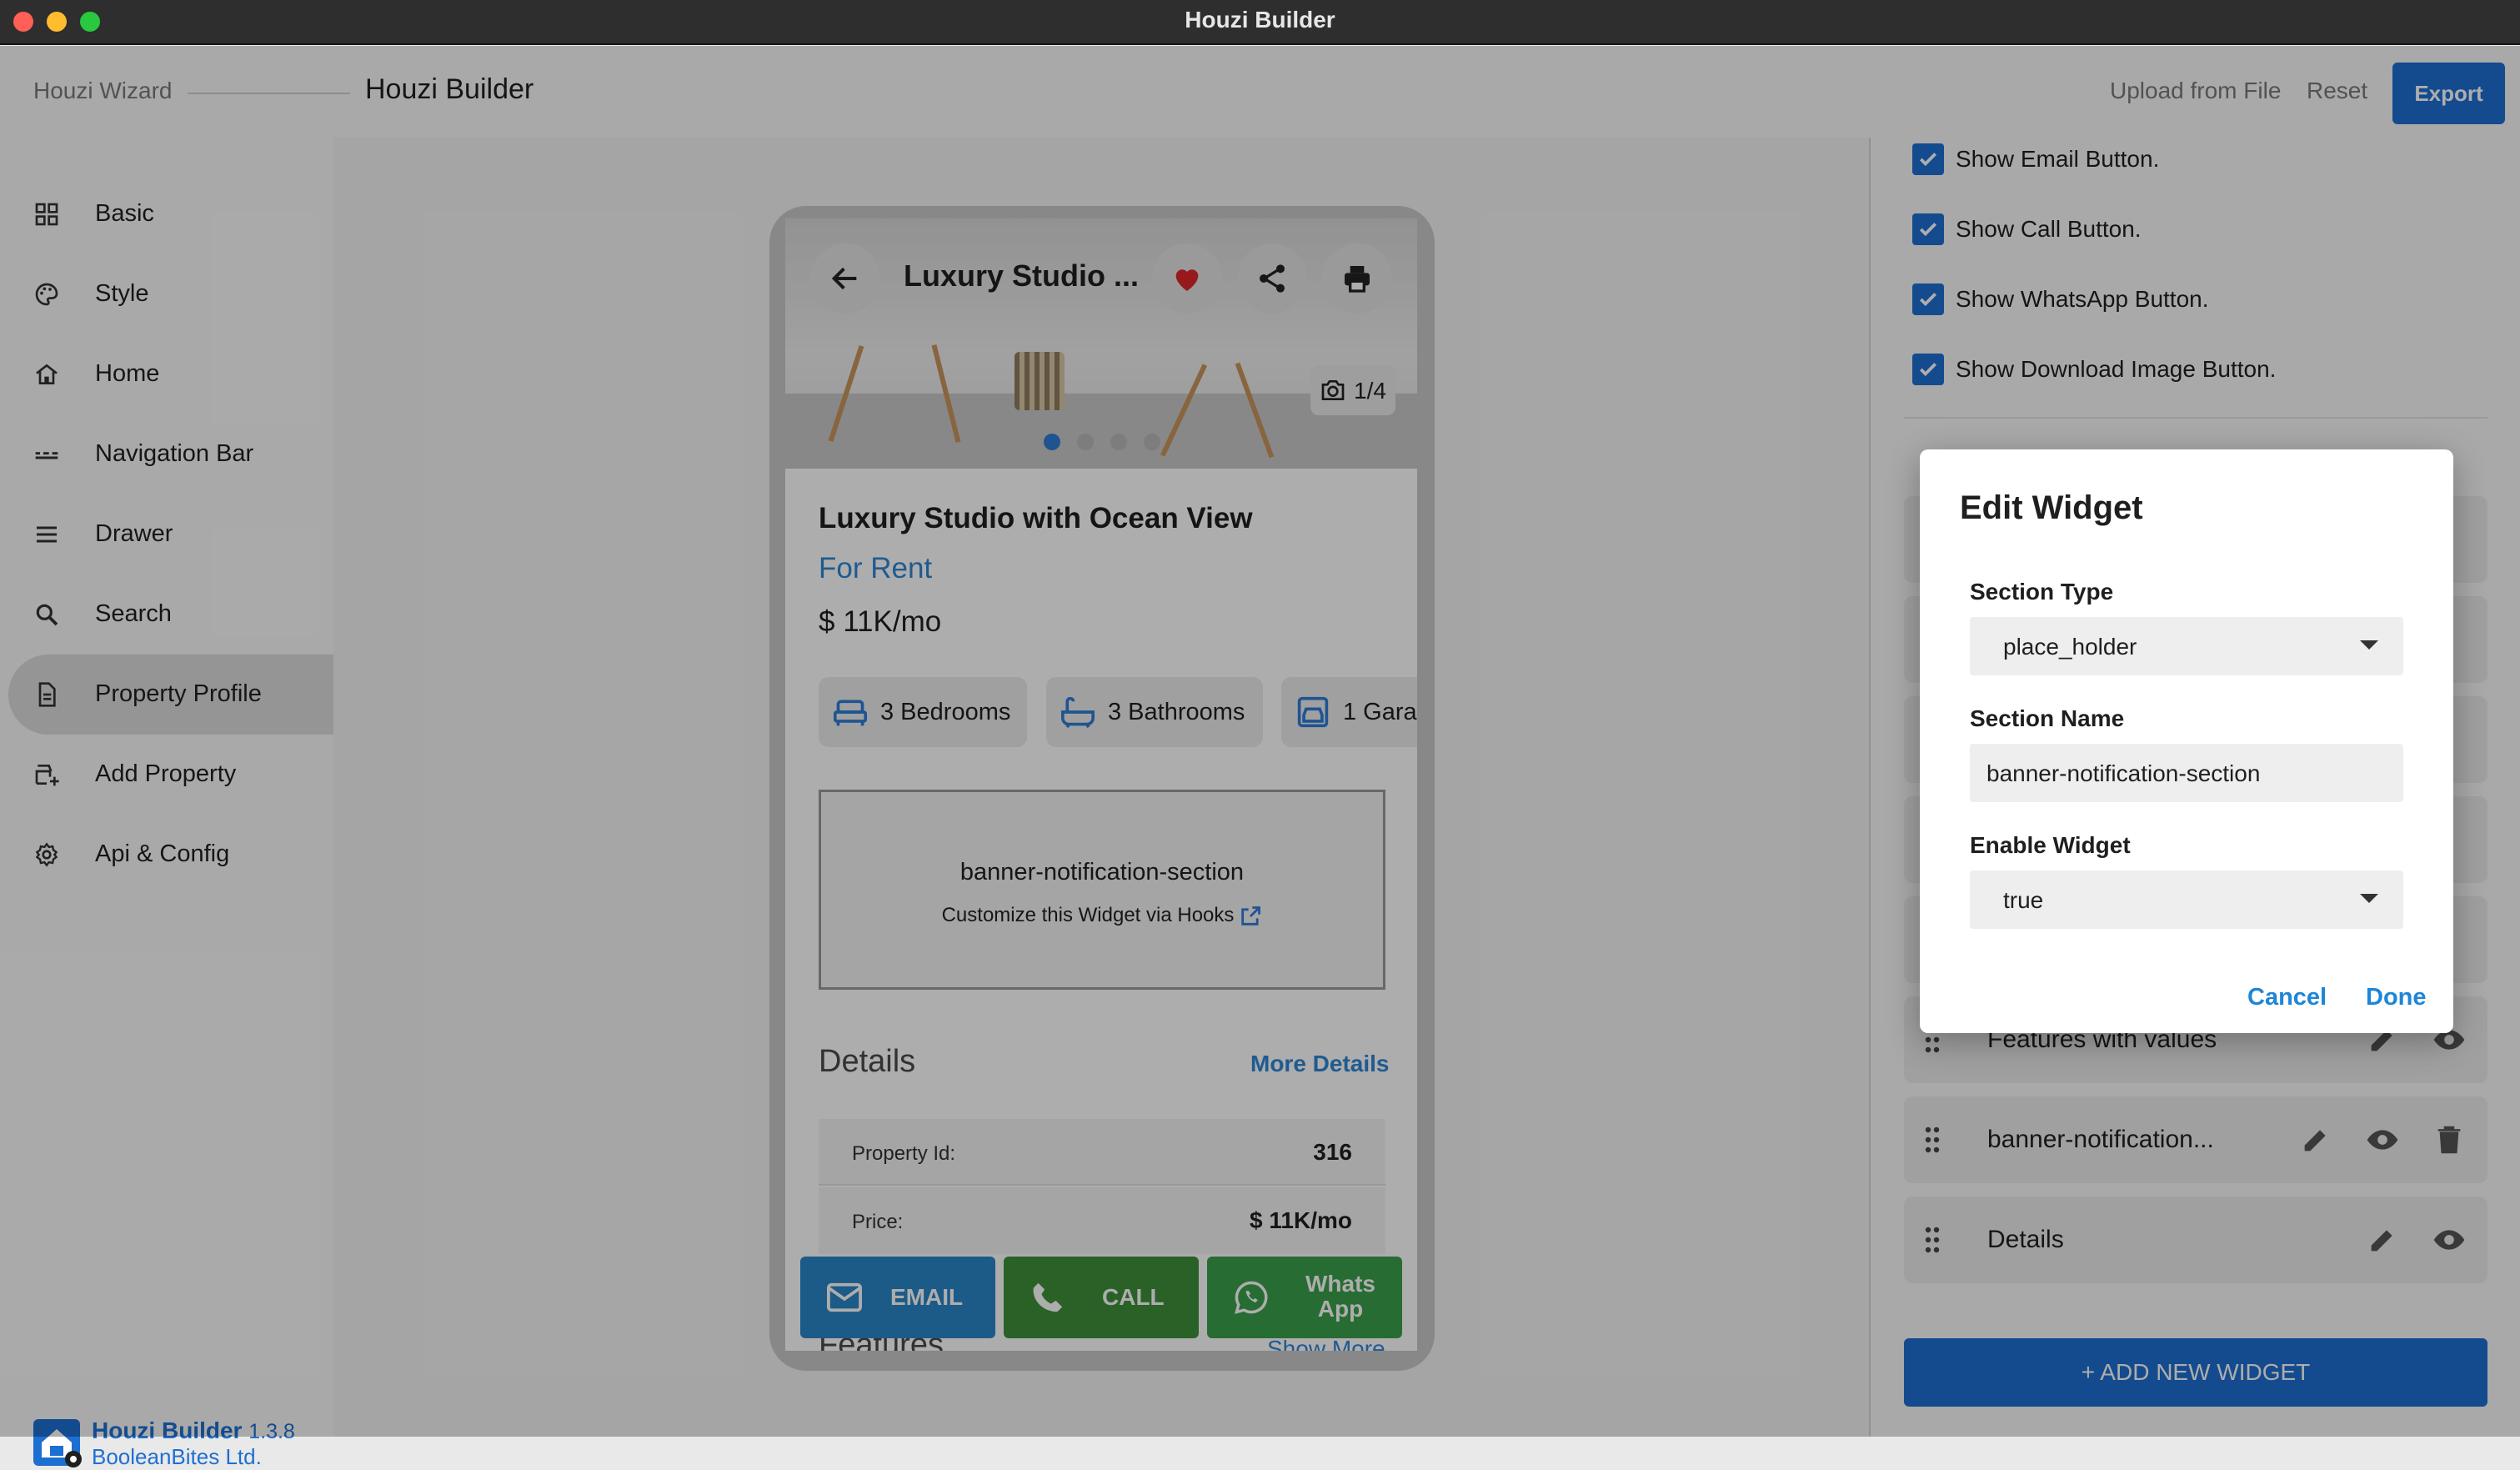  What do you see at coordinates (2051, 507) in the screenshot?
I see `dialog-title: Edit Widget` at bounding box center [2051, 507].